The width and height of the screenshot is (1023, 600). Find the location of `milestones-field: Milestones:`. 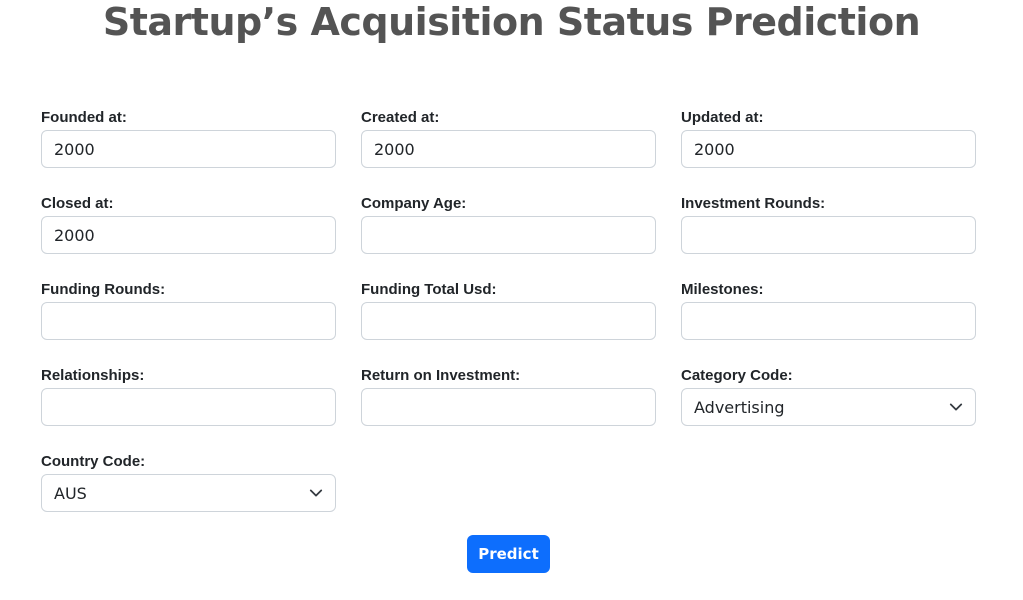

milestones-field: Milestones: is located at coordinates (828, 310).